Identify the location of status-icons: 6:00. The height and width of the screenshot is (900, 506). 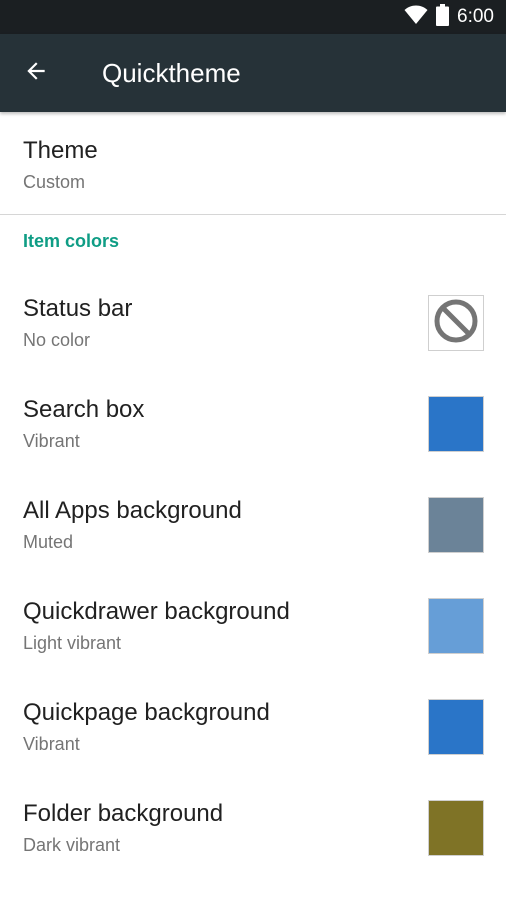
(449, 17).